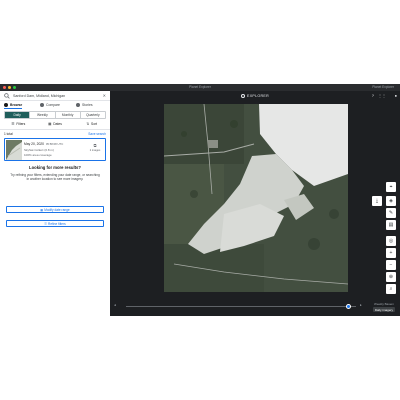 This screenshot has width=400, height=400. What do you see at coordinates (361, 305) in the screenshot?
I see `timeline-forward-icon: ▸` at bounding box center [361, 305].